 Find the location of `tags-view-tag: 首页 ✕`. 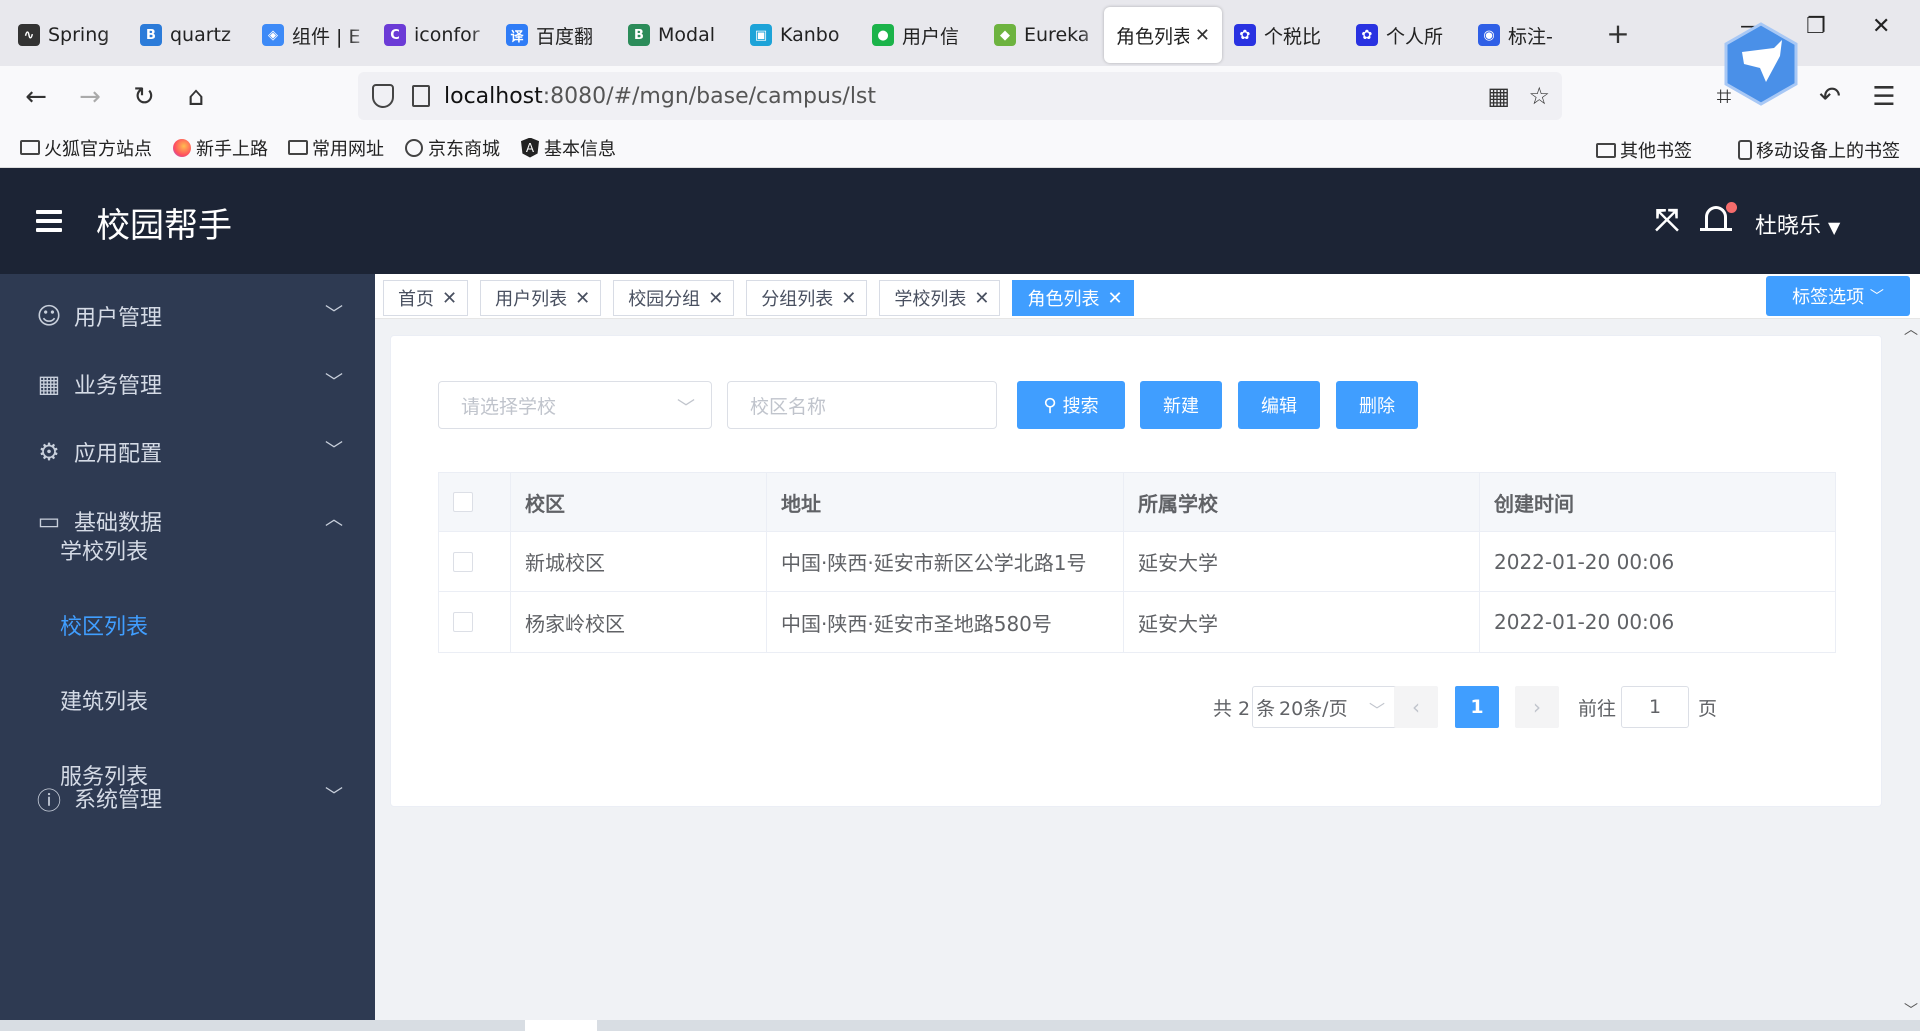

tags-view-tag: 首页 ✕ is located at coordinates (426, 298).